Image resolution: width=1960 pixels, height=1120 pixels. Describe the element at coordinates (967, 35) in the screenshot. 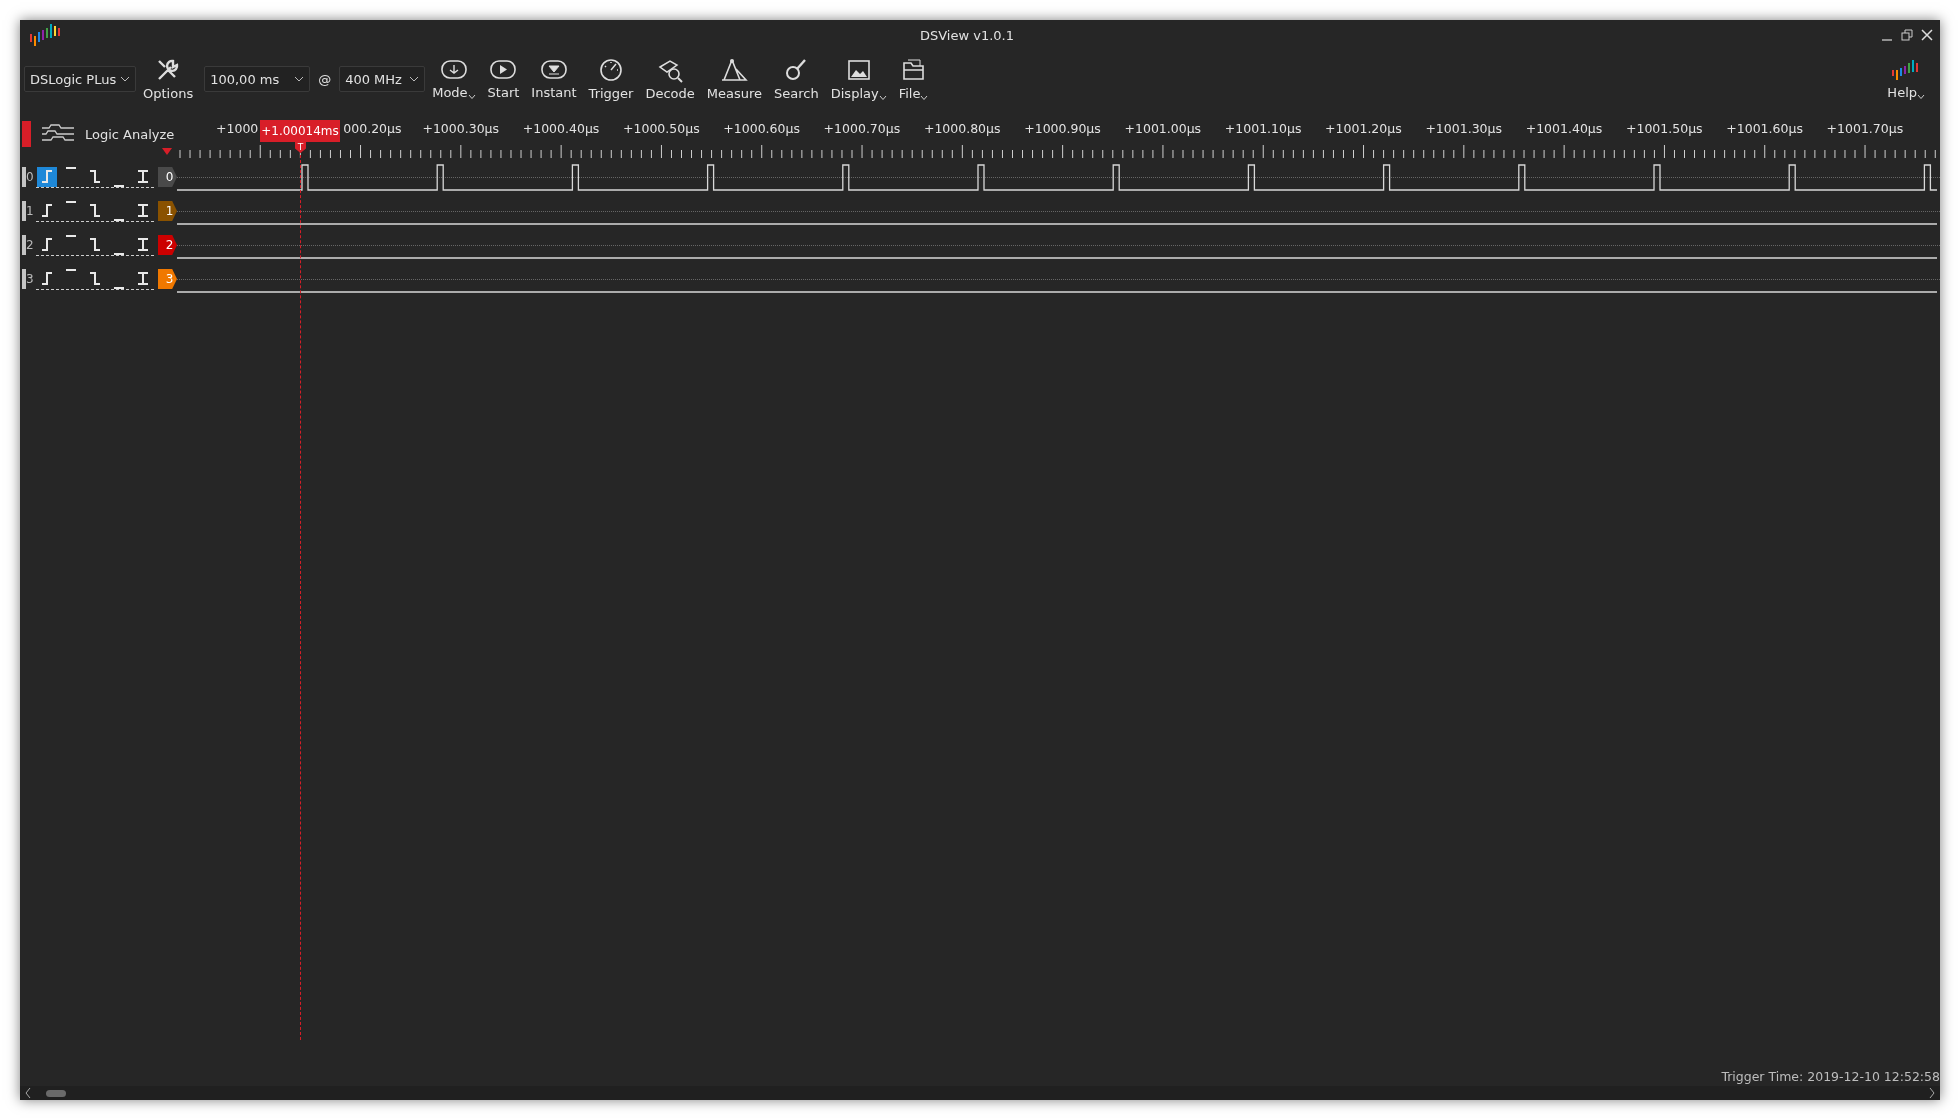

I see `window-title: DSView v1.0.1` at that location.